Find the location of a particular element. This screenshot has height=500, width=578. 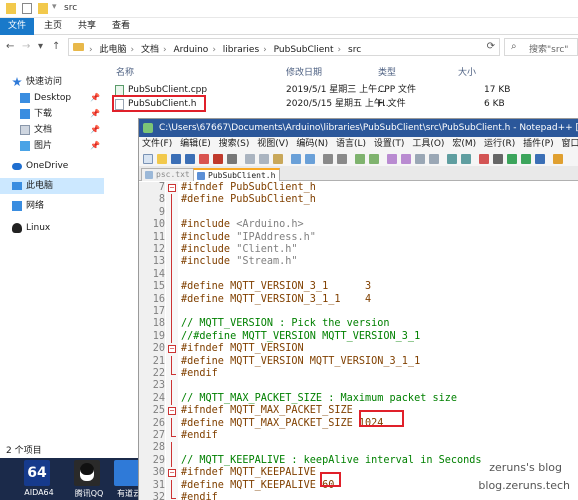

zoom-in-icon is located at coordinates (360, 159).